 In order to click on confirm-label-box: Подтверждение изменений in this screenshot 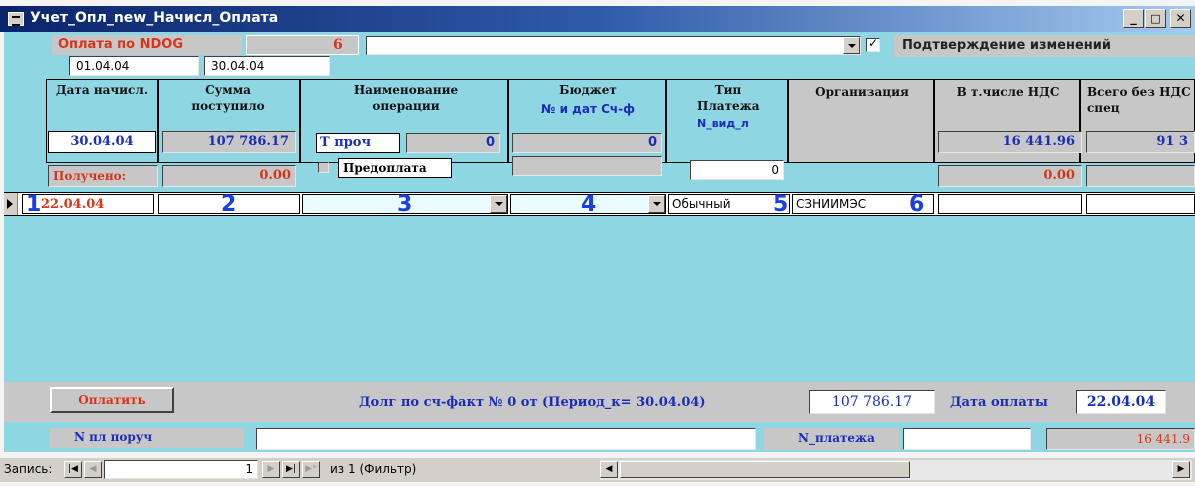, I will do `click(1044, 46)`.